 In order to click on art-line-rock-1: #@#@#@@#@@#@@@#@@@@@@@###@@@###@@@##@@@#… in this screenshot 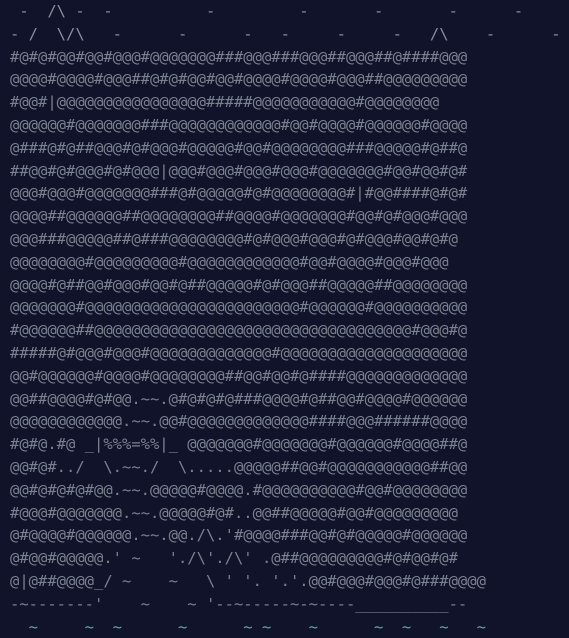, I will do `click(239, 56)`.